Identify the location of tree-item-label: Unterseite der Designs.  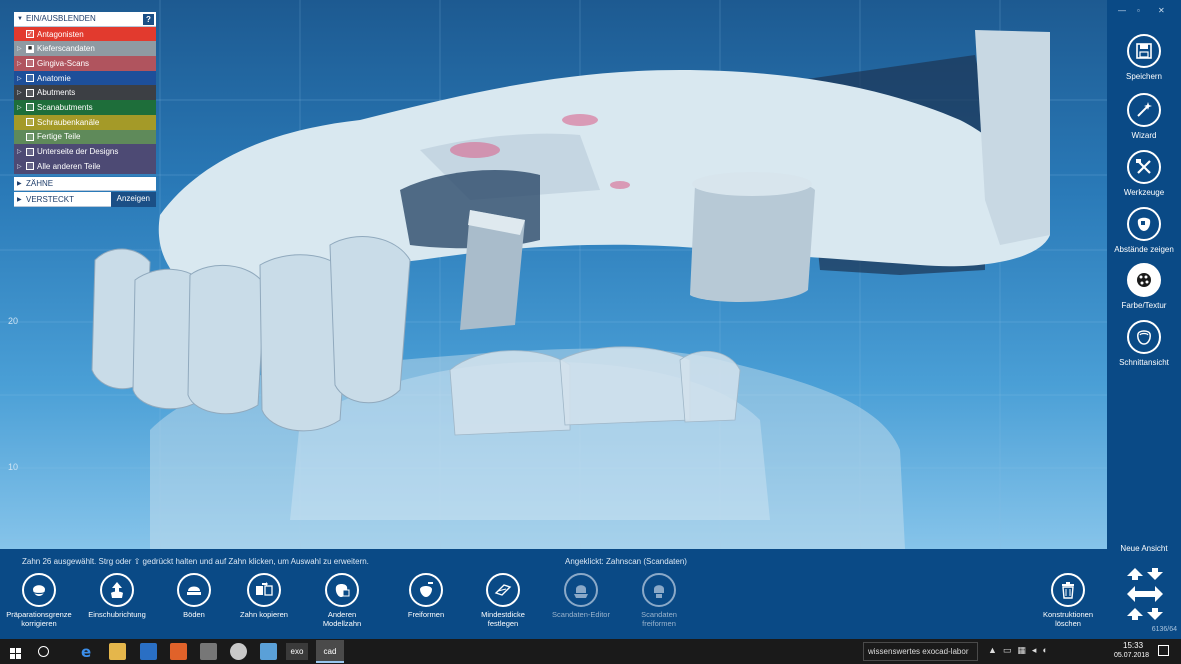
(78, 152).